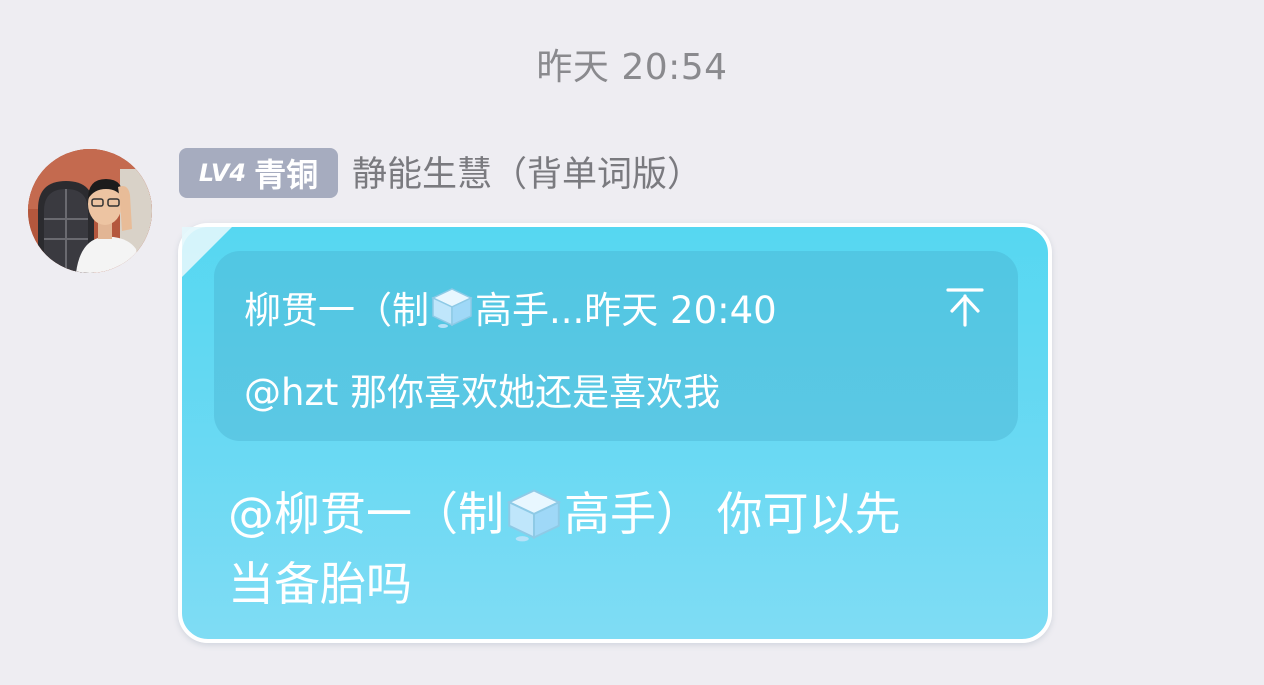 The image size is (1264, 685). What do you see at coordinates (366, 514) in the screenshot?
I see `message-line1-prefix: @柳贯一（制` at bounding box center [366, 514].